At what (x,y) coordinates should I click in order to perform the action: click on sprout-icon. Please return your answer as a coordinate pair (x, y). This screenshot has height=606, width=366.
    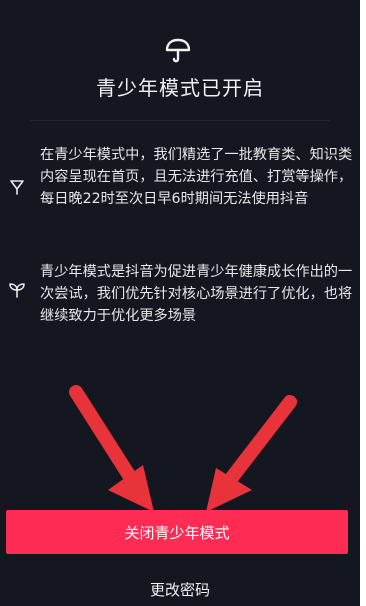
    Looking at the image, I should click on (17, 290).